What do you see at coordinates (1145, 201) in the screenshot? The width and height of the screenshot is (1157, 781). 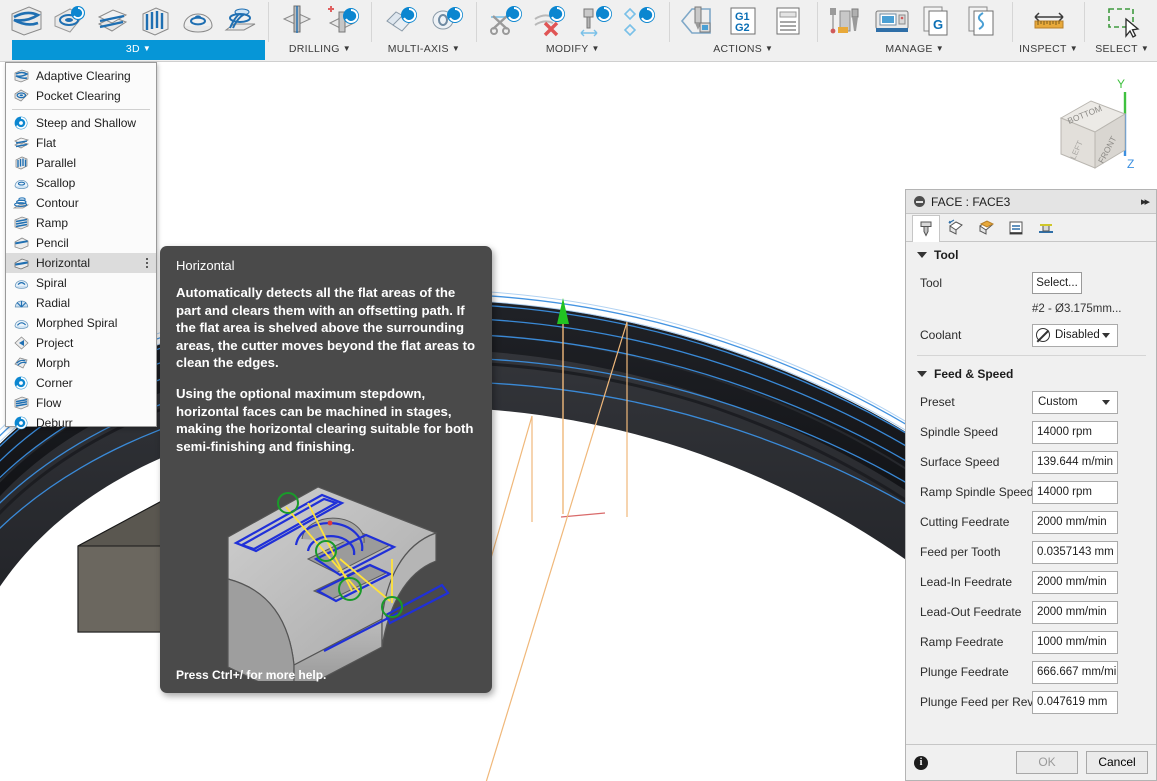 I see `expand-right-icon: ▸▸` at bounding box center [1145, 201].